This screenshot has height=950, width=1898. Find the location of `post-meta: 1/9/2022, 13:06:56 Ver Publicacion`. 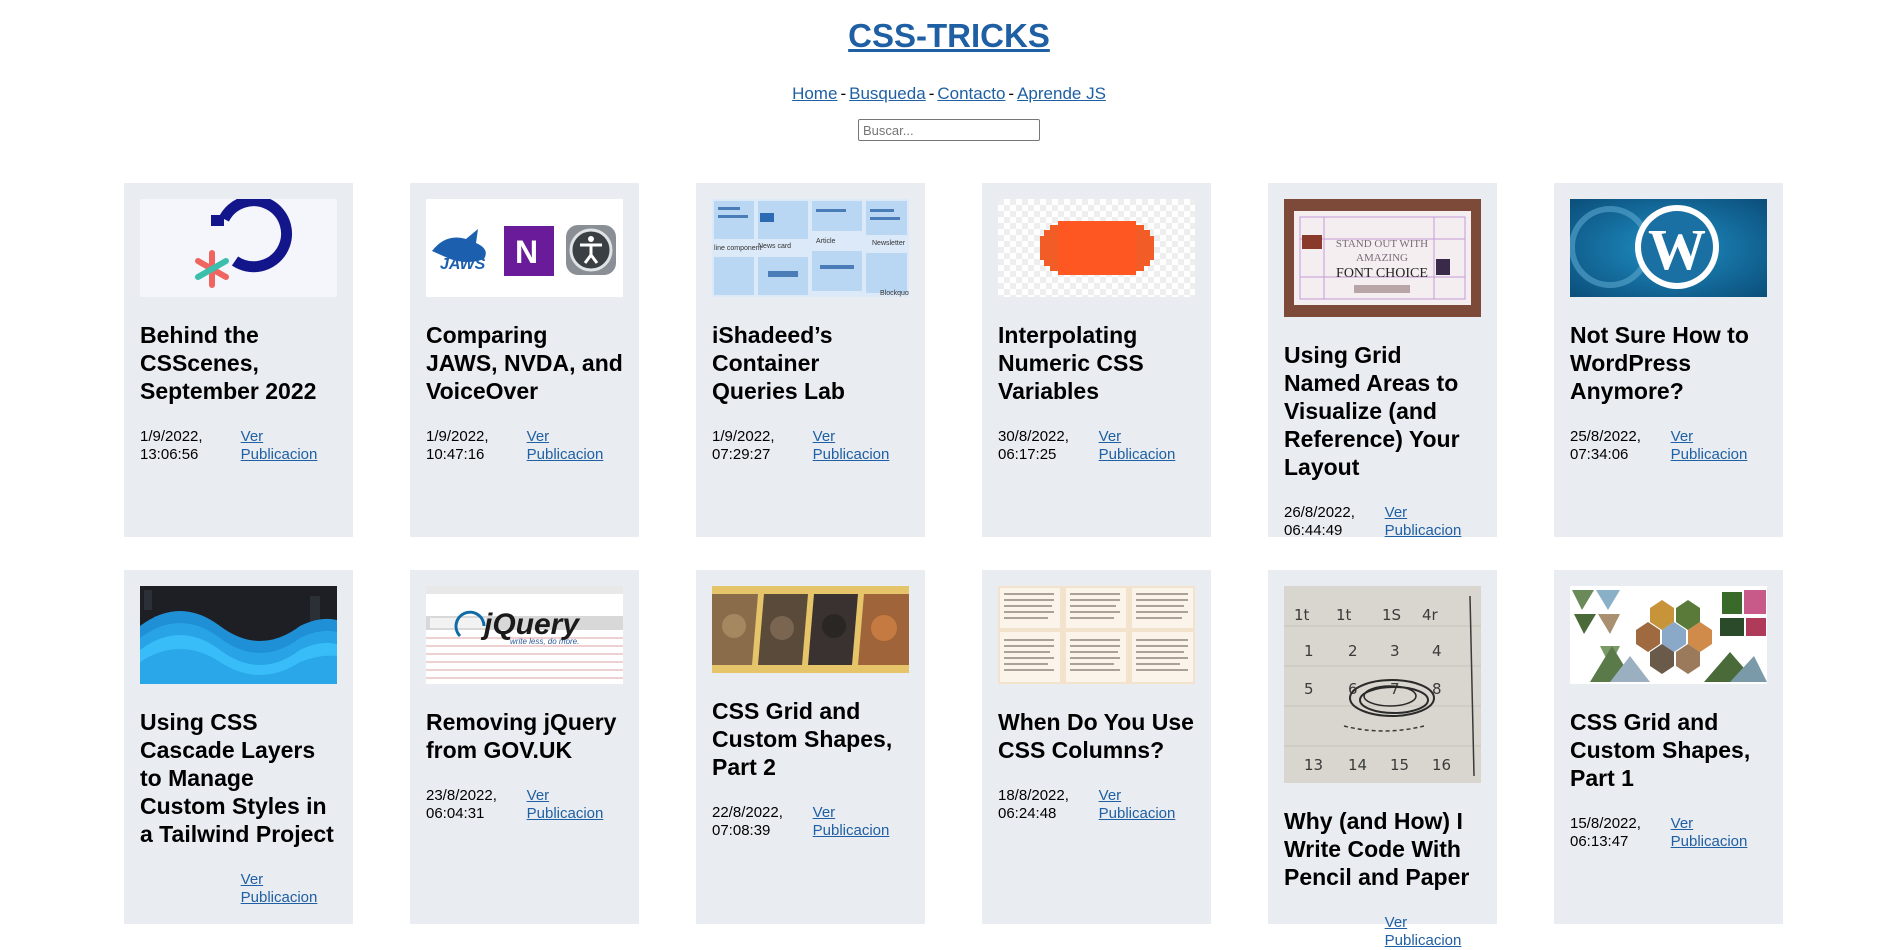

post-meta: 1/9/2022, 13:06:56 Ver Publicacion is located at coordinates (238, 446).